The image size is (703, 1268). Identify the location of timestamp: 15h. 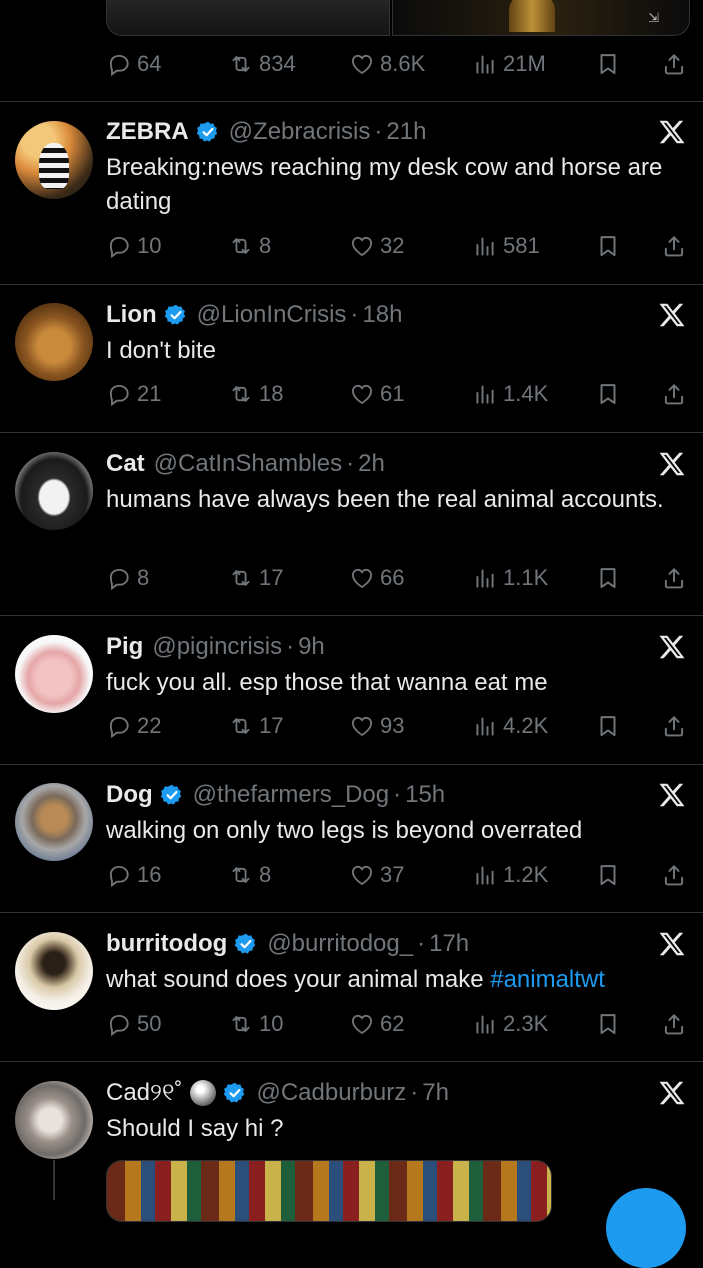
(425, 795).